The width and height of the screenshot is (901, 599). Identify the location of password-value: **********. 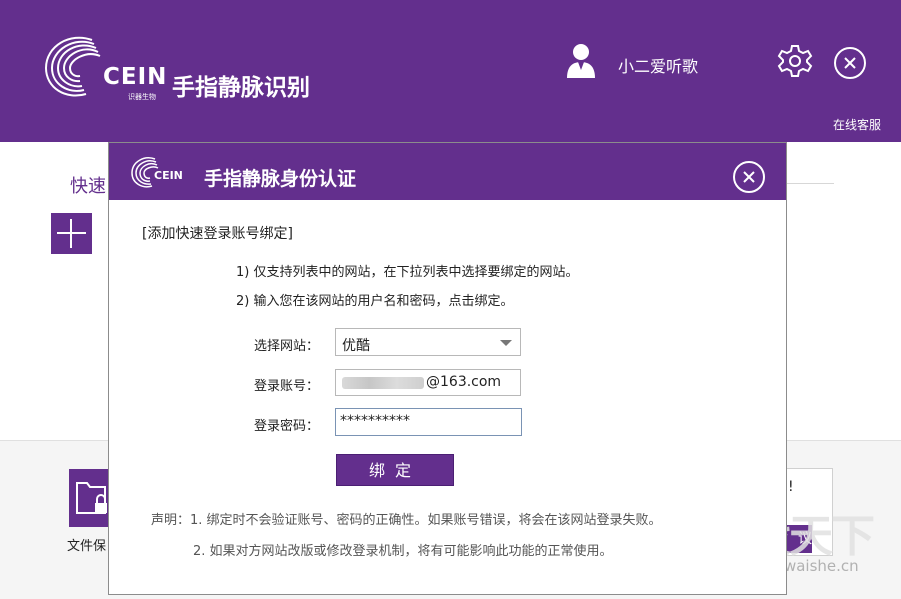
(375, 421).